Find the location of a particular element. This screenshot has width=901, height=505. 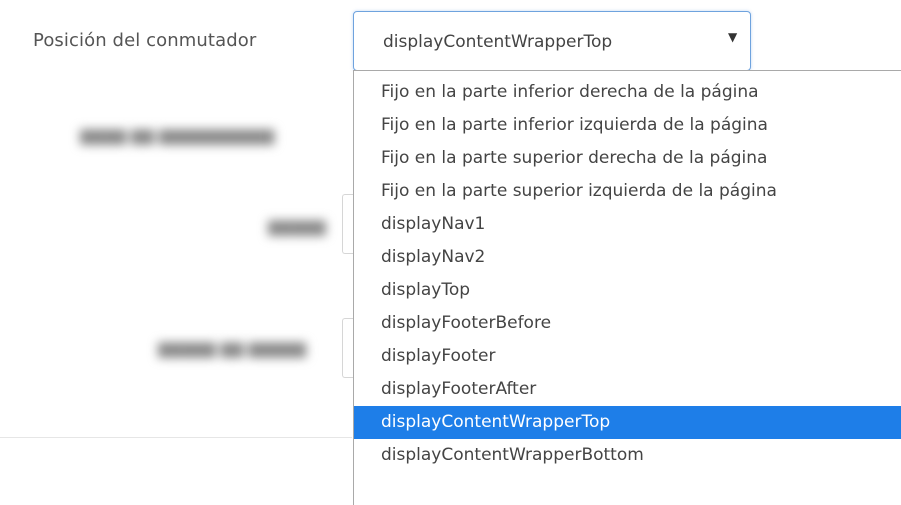

triangle-down-icon: ▼ is located at coordinates (733, 37).